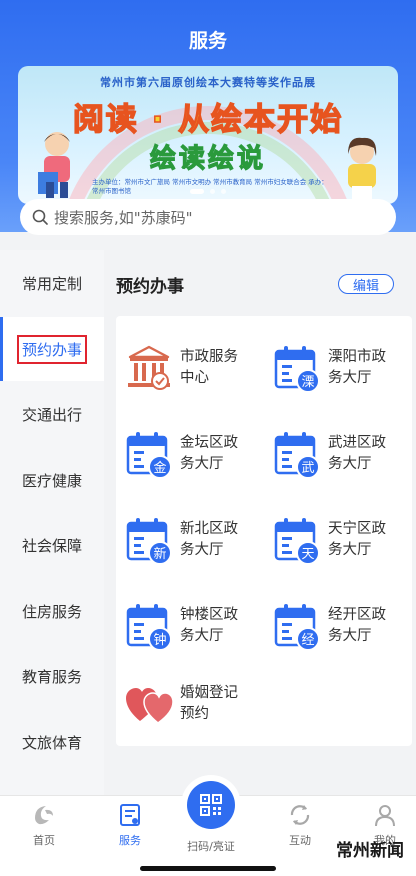  I want to click on service-label: 新北区政务大厅, so click(209, 539).